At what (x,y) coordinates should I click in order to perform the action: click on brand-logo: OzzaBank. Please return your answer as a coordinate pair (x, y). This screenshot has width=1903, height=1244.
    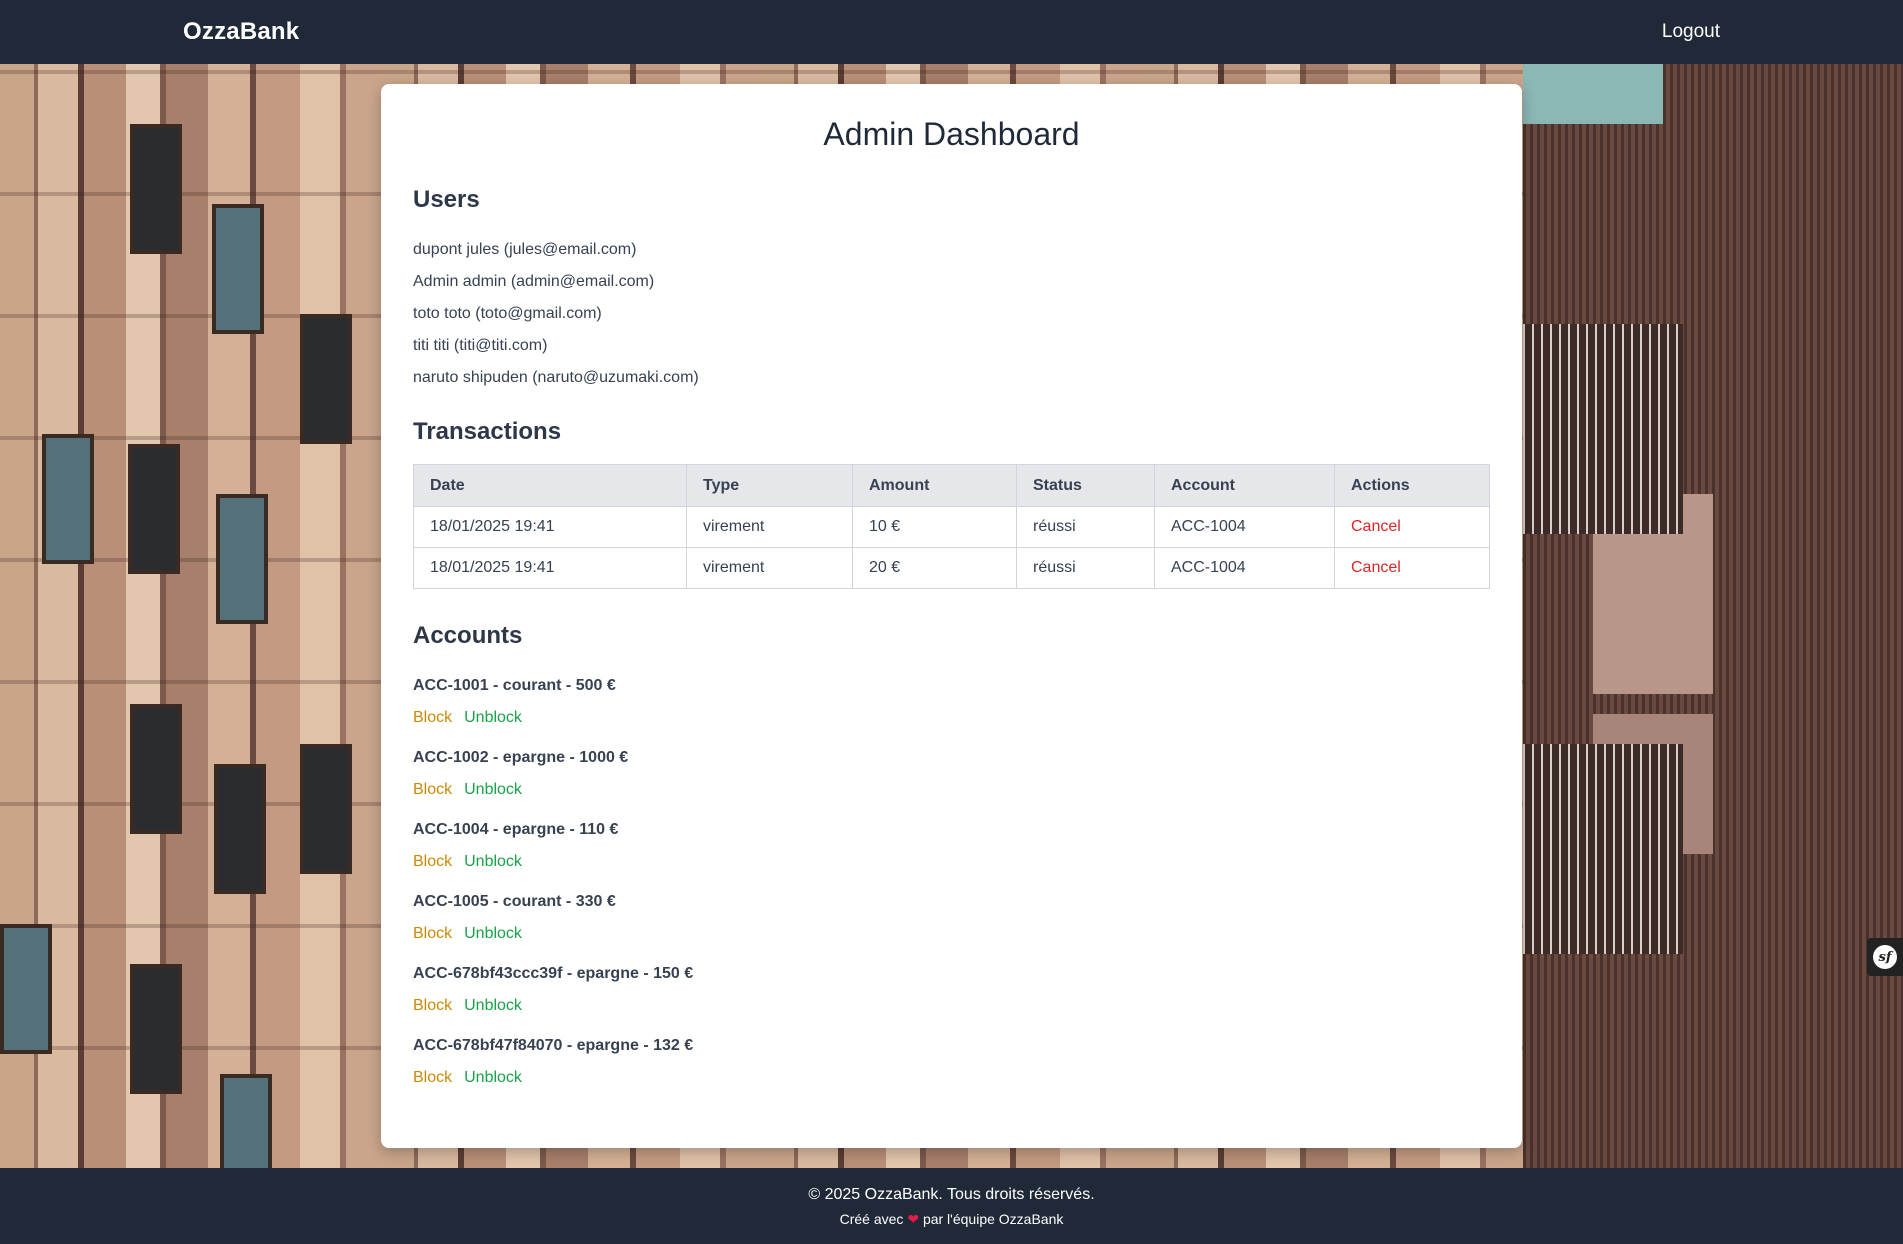
    Looking at the image, I should click on (241, 32).